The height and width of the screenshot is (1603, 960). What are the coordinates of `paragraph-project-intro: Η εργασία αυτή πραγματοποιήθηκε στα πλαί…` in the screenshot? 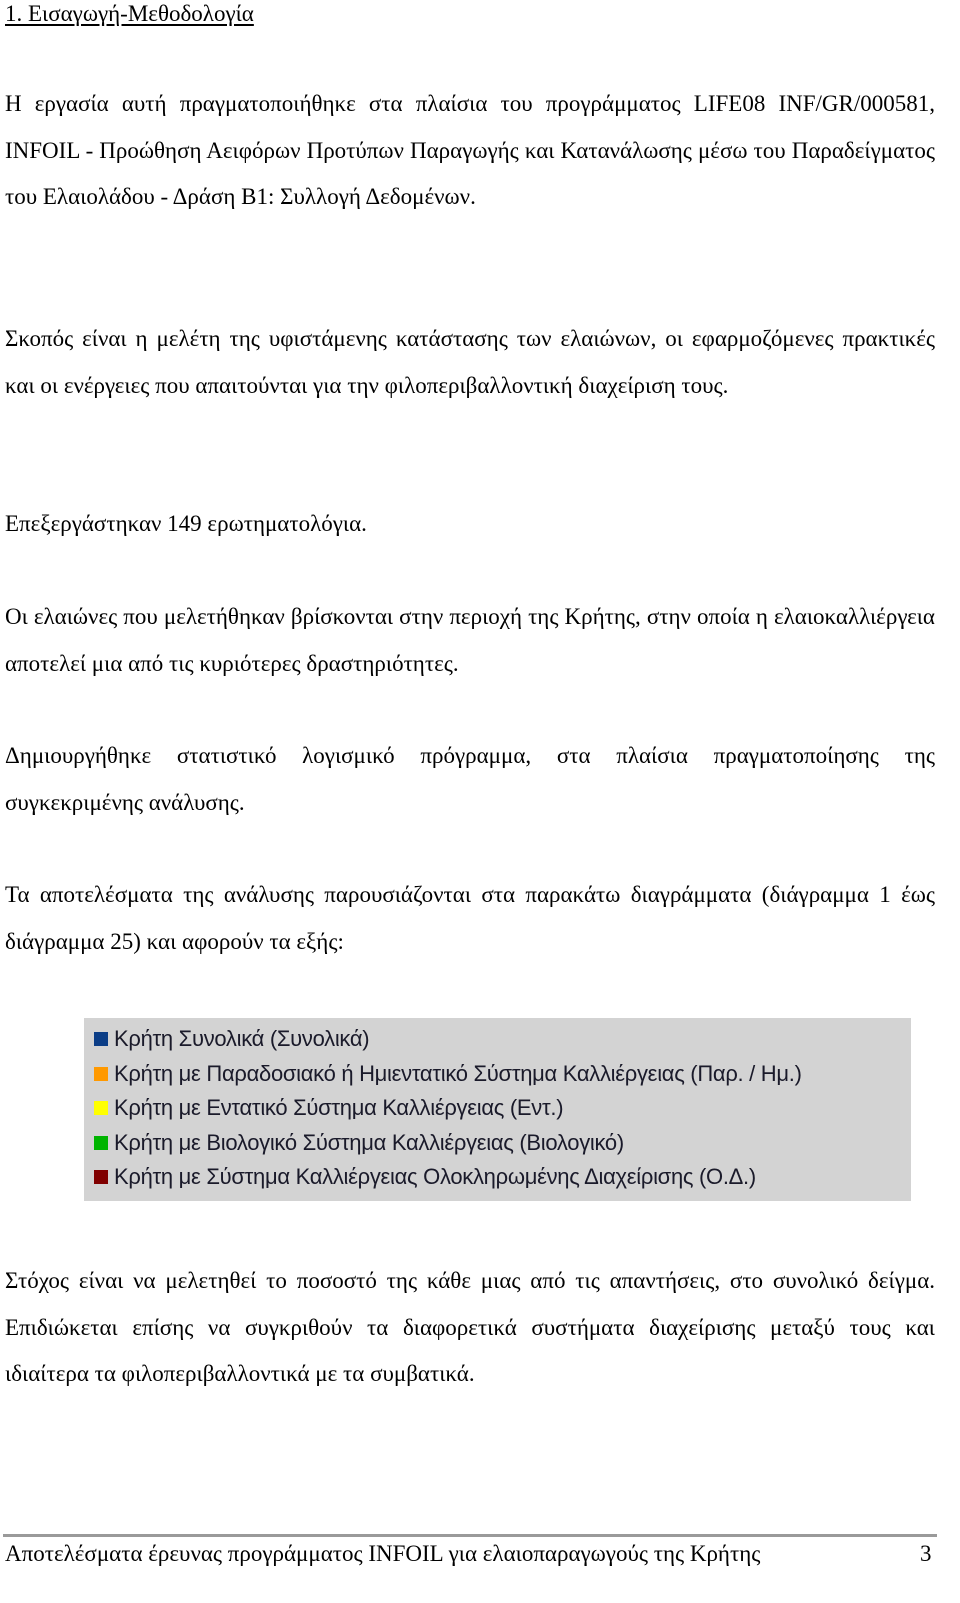 It's located at (470, 150).